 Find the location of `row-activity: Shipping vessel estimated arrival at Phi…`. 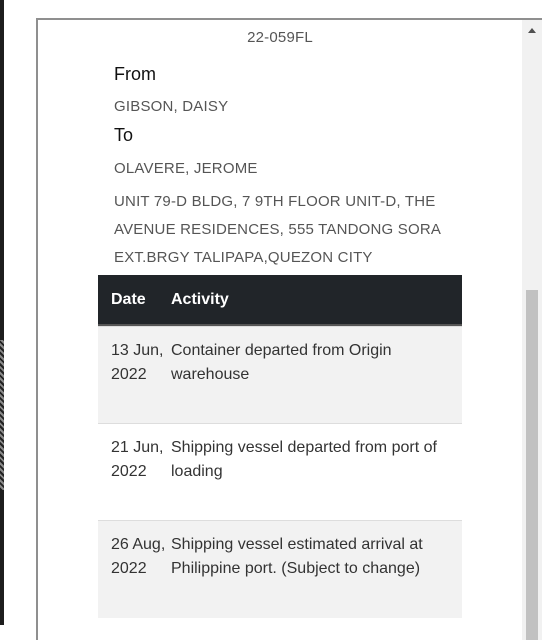

row-activity: Shipping vessel estimated arrival at Phi… is located at coordinates (297, 556).